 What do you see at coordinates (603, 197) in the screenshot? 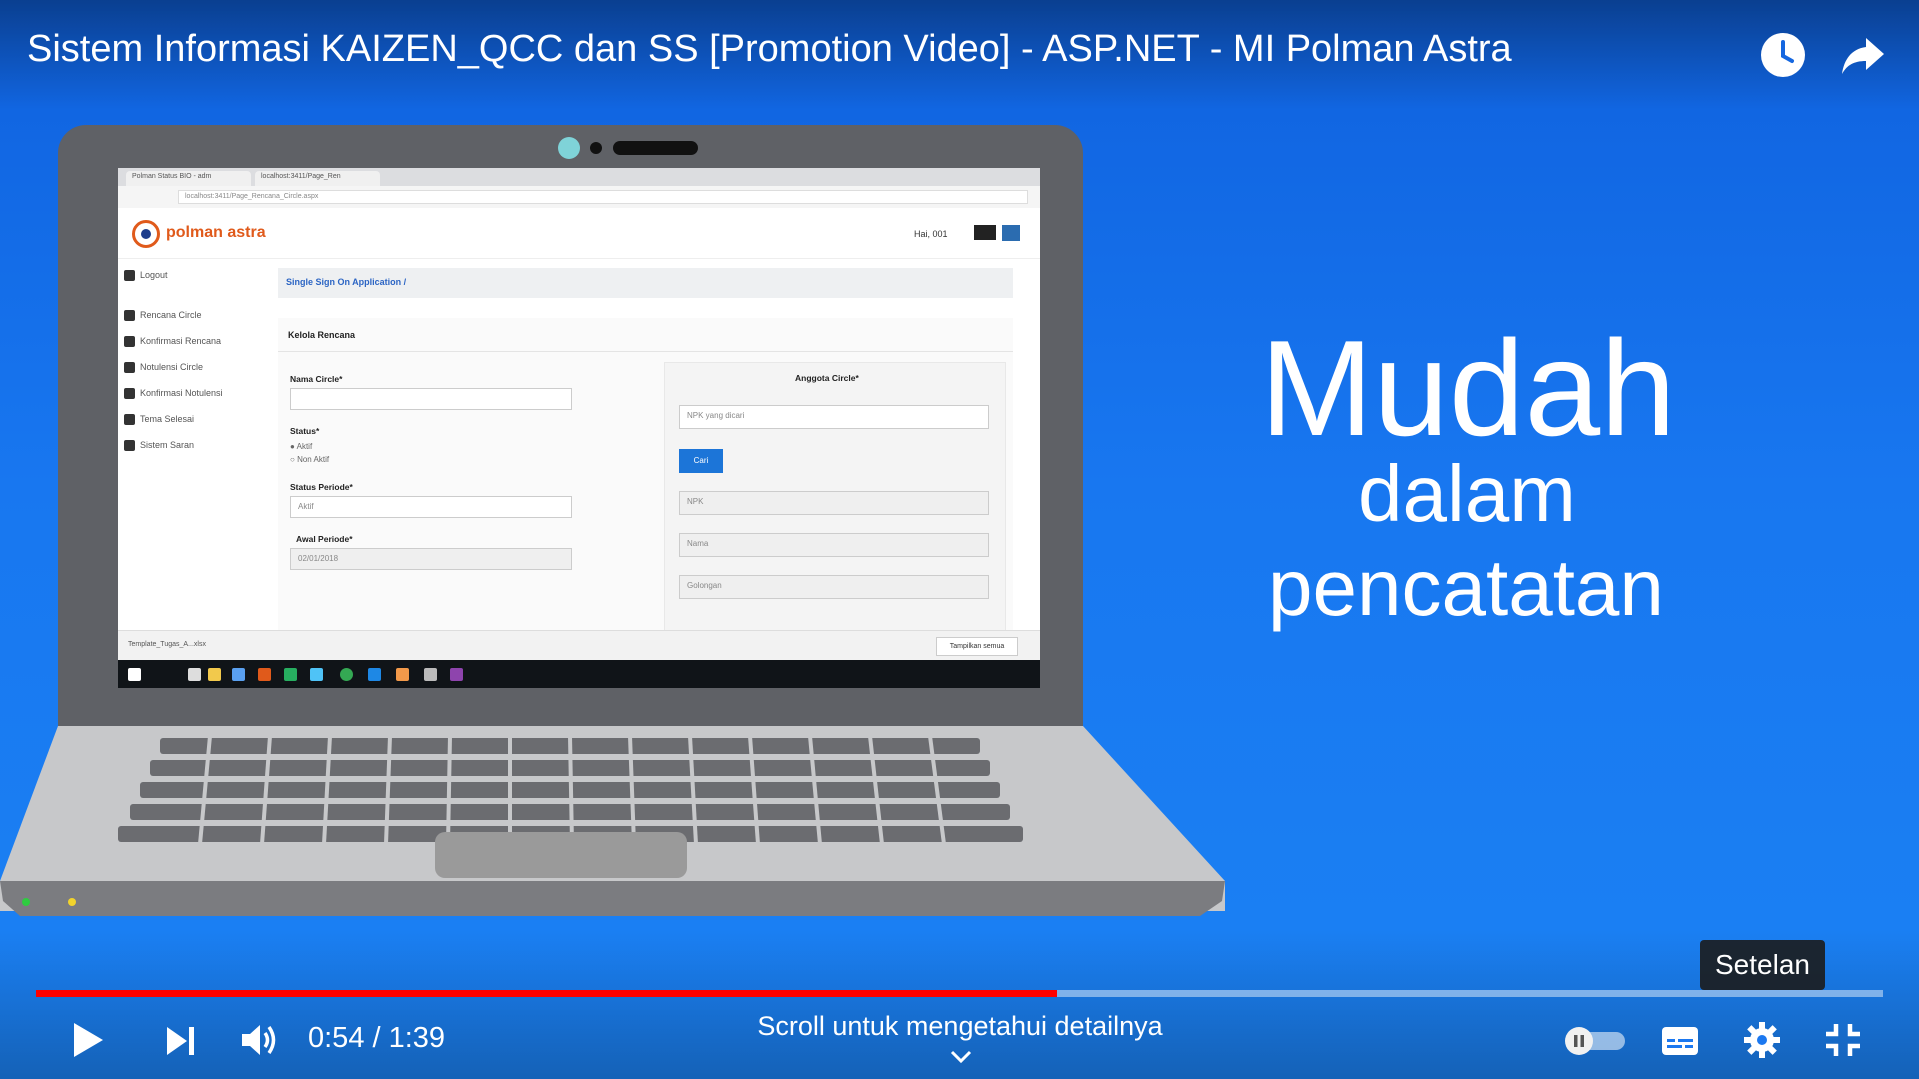
I see `browser-url: localhost:3411/Page_Rencana_Circle.aspx` at bounding box center [603, 197].